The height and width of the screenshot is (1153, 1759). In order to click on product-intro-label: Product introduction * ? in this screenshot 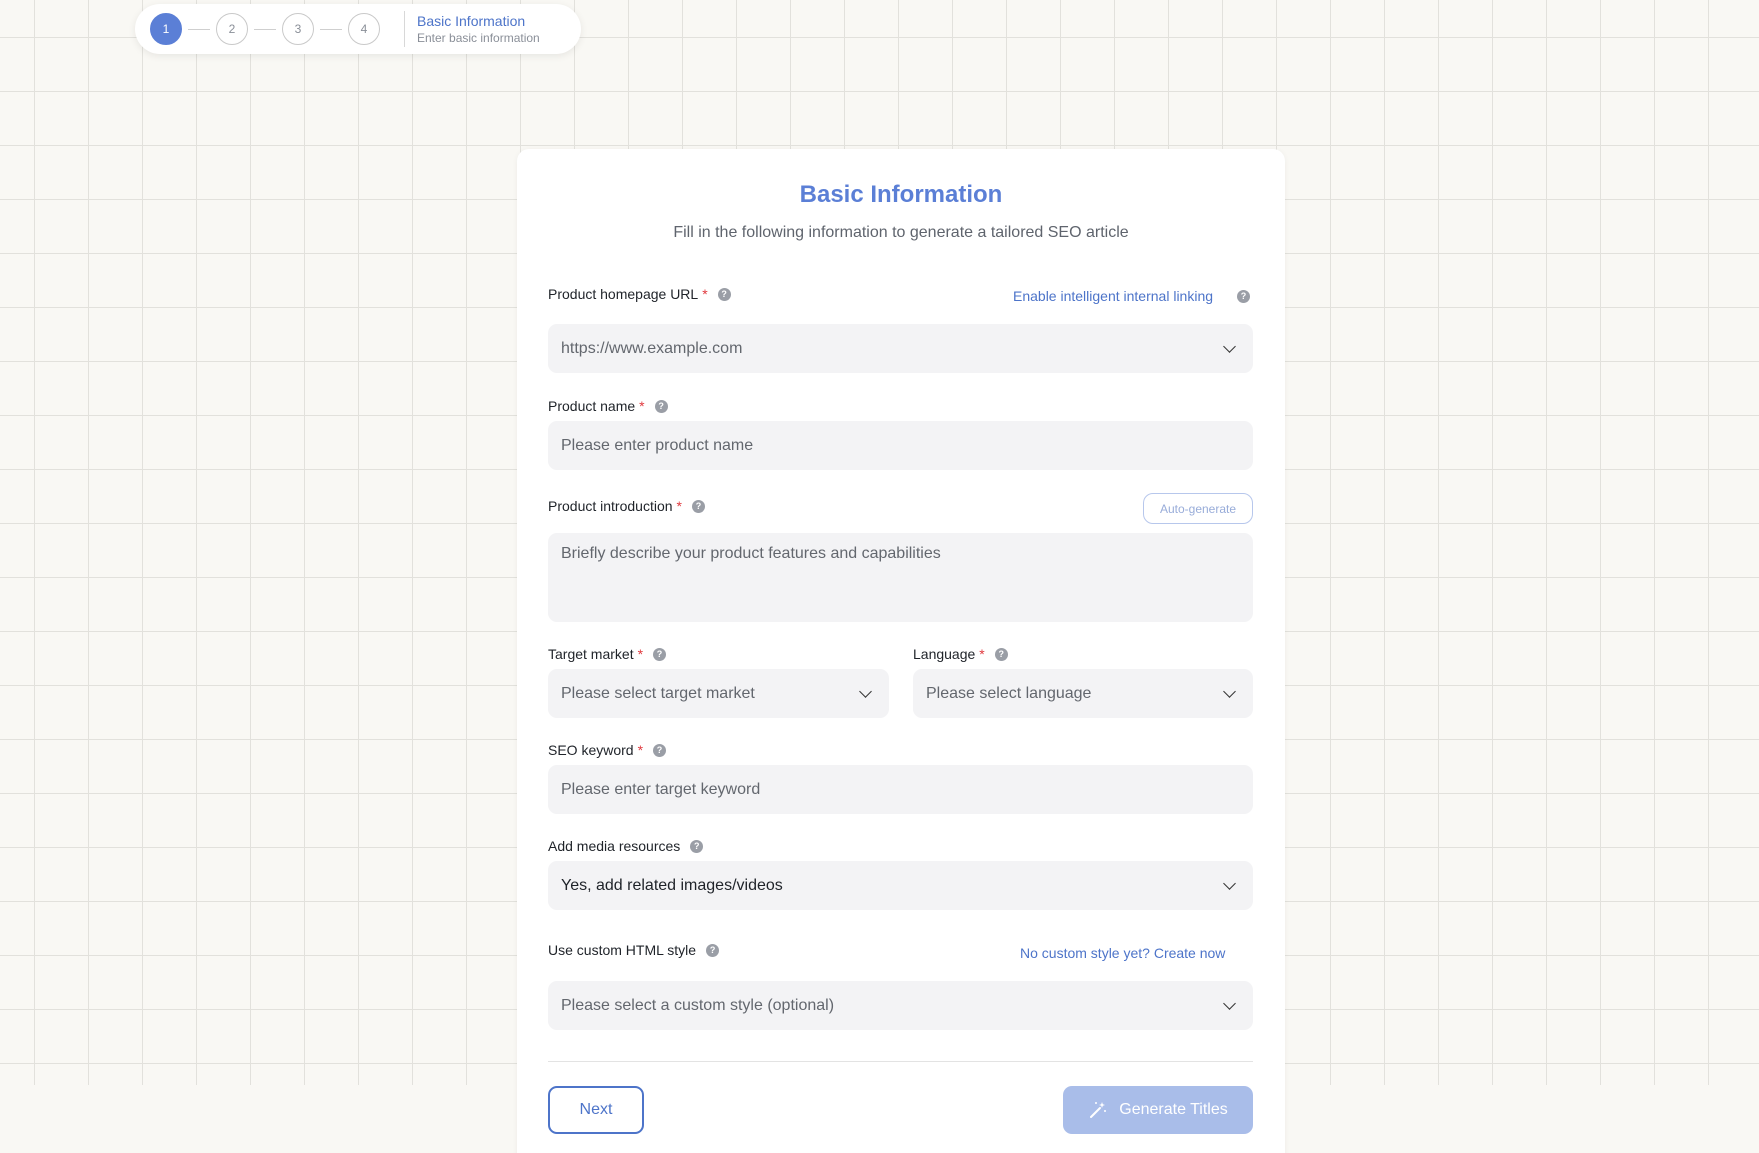, I will do `click(626, 506)`.